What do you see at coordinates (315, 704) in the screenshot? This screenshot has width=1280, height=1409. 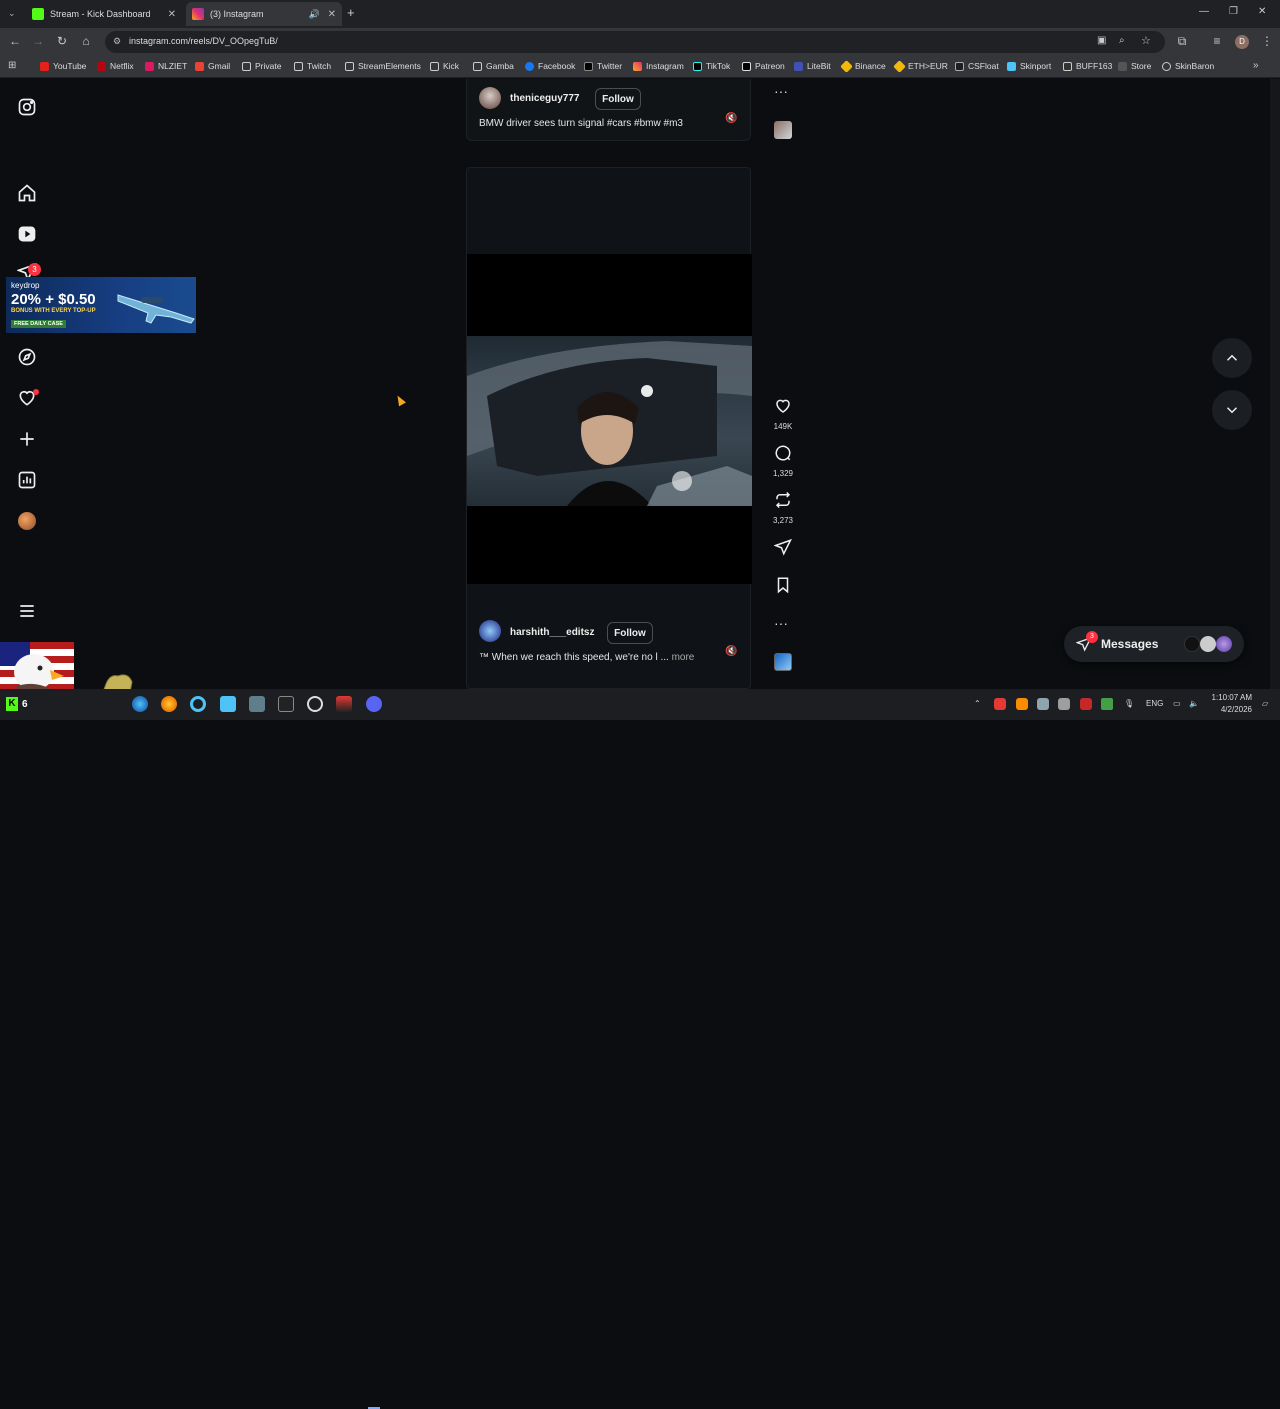 I see `logitech-icon` at bounding box center [315, 704].